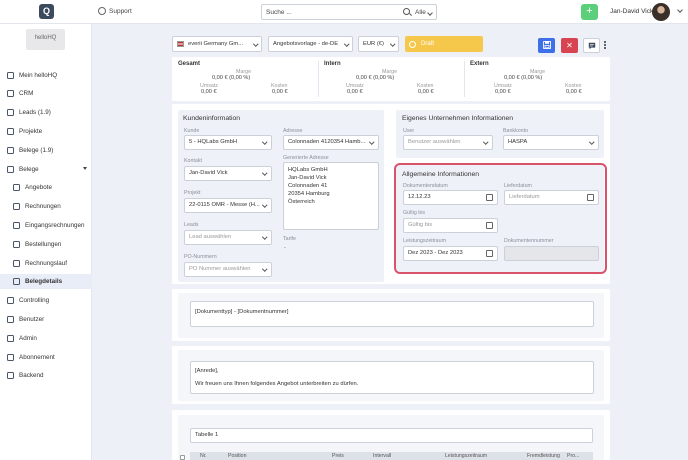  I want to click on sidebar-item-eingangsrechnungen: Eingangsrechnungen, so click(46, 225).